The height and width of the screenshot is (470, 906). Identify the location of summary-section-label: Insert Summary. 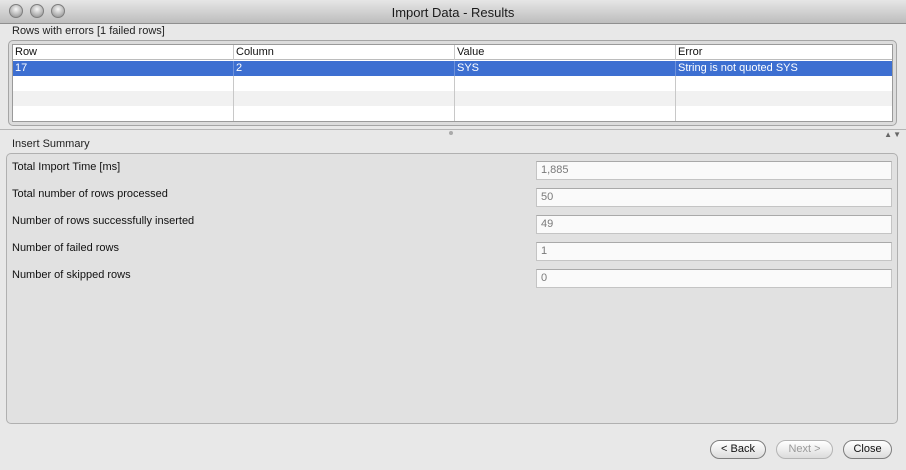
(51, 144).